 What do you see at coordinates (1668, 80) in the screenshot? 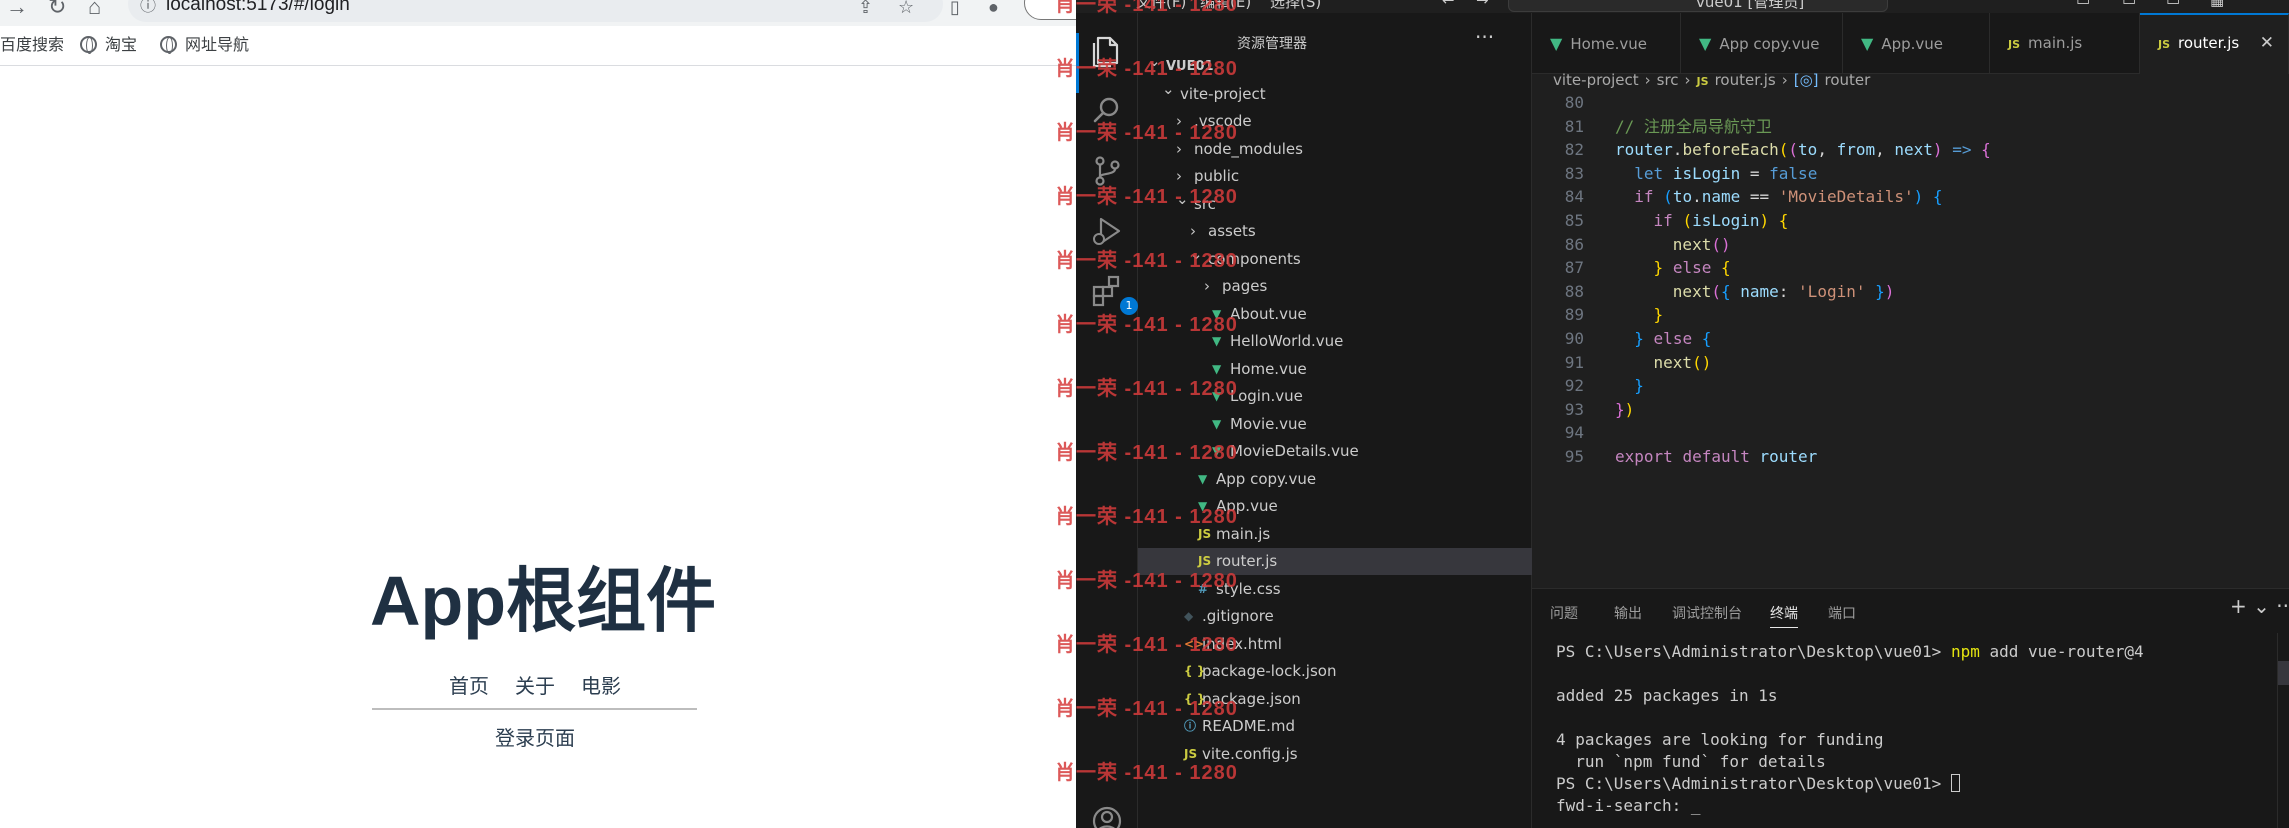
I see `breadcrumb-src: src` at bounding box center [1668, 80].